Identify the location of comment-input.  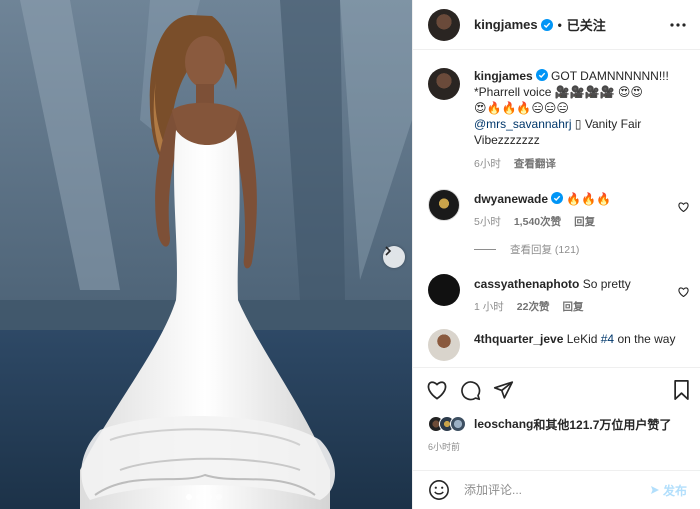
(557, 490).